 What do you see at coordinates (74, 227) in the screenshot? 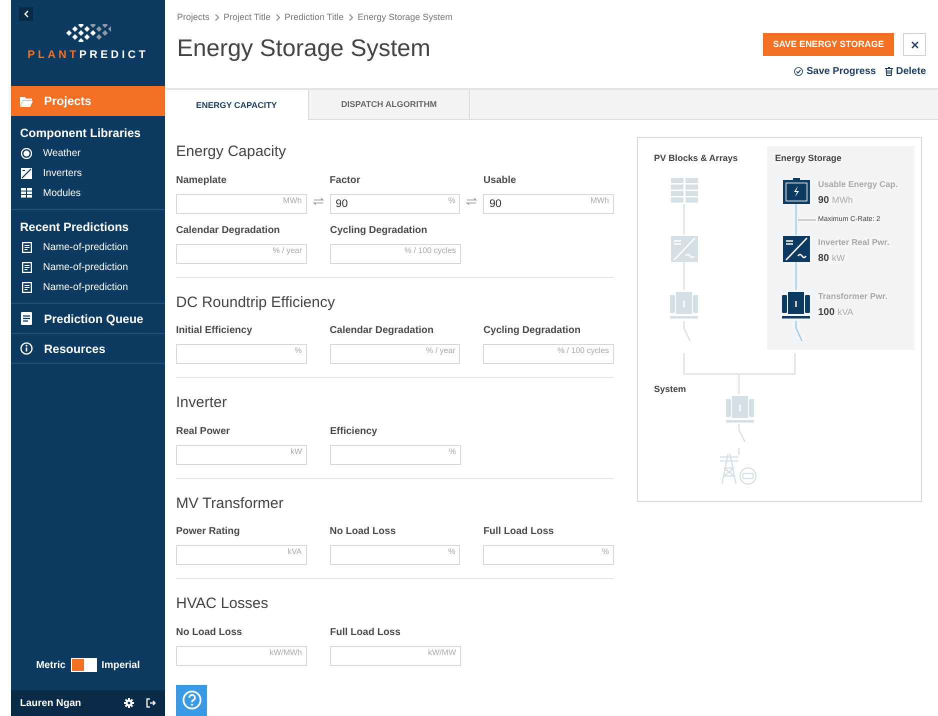
I see `nav-heading: Recent Predictions` at bounding box center [74, 227].